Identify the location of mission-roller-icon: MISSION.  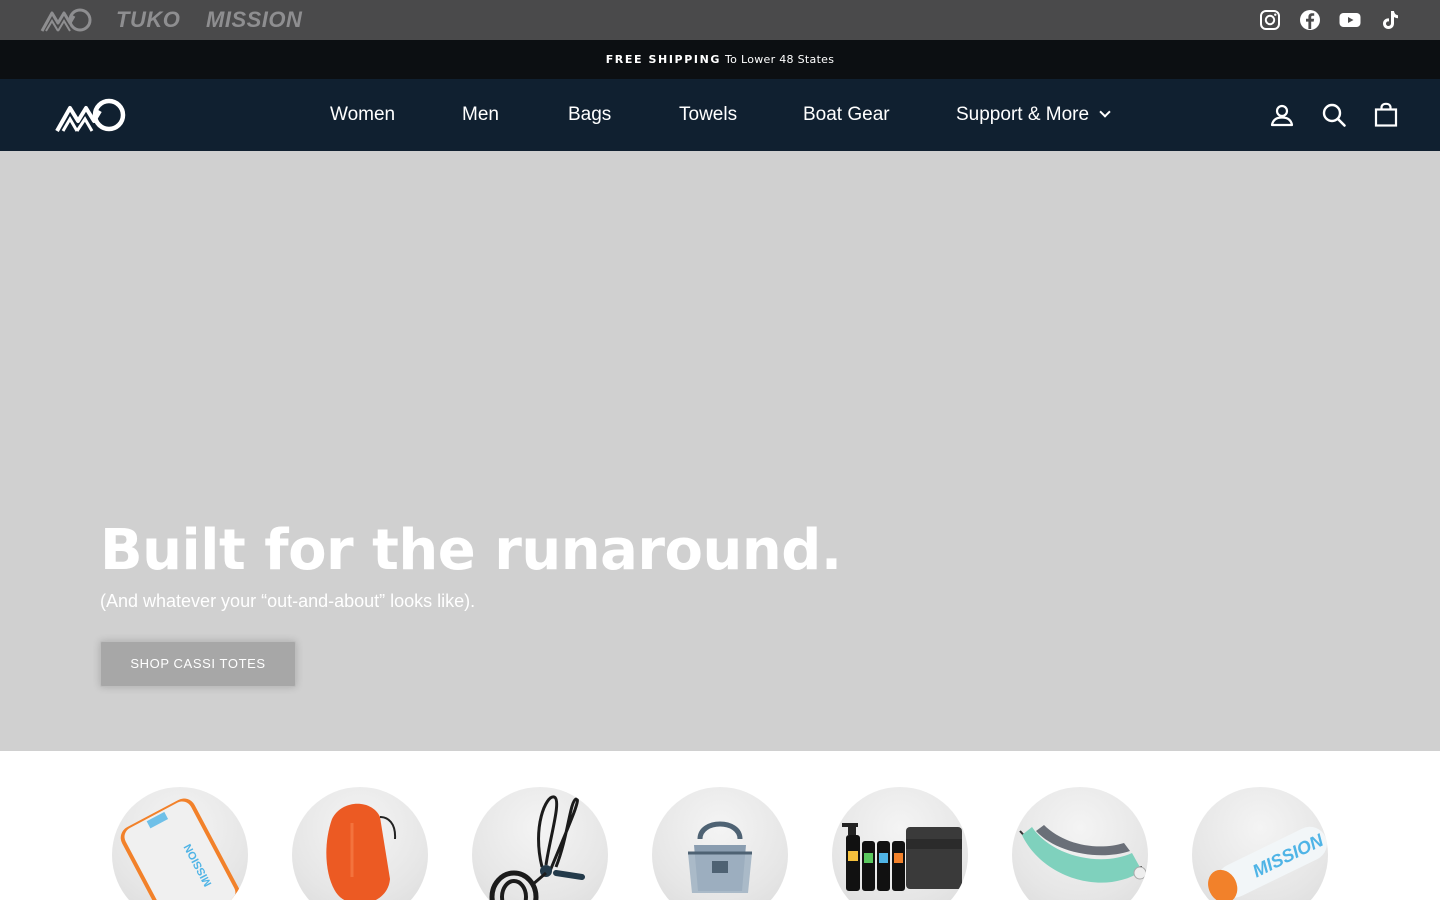
(1260, 843).